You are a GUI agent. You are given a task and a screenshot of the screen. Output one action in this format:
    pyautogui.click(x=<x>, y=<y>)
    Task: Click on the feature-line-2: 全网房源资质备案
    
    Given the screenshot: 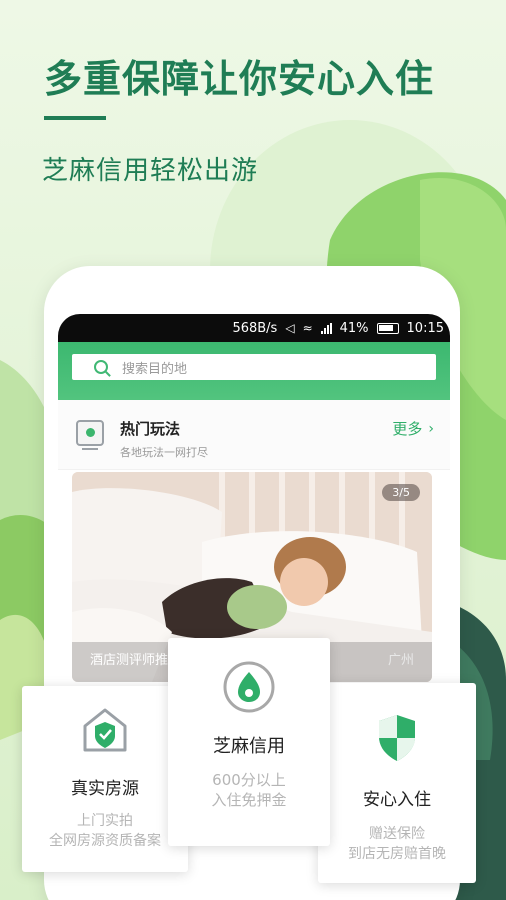 What is the action you would take?
    pyautogui.click(x=105, y=841)
    